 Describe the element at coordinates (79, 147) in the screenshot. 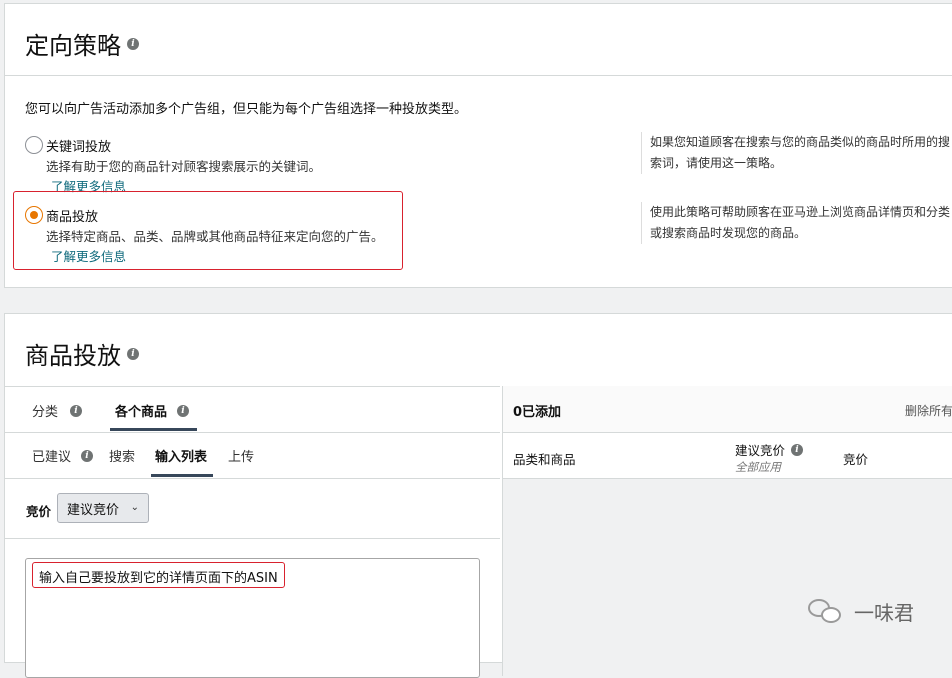

I see `option-title: 关键词投放` at that location.